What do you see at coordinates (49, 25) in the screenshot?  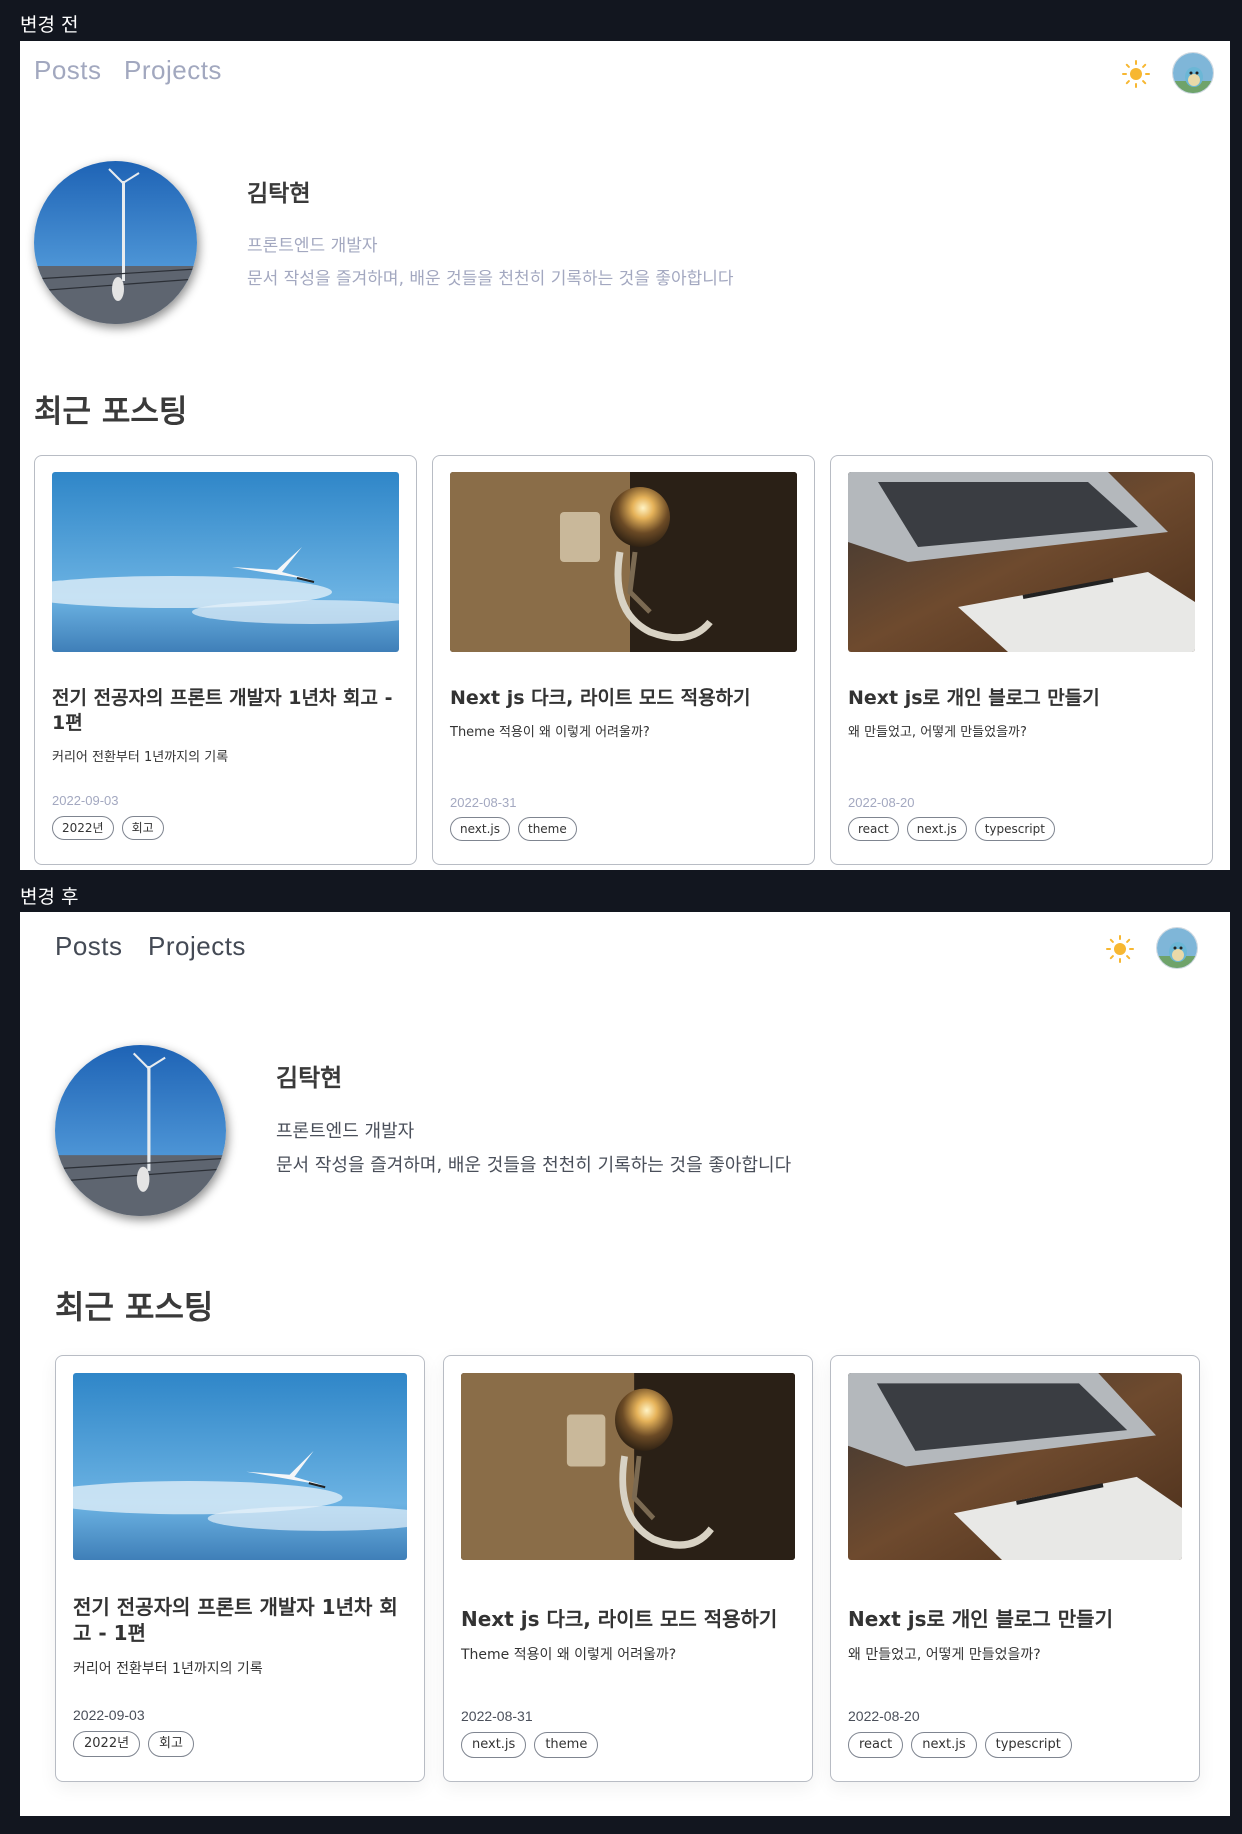 I see `before-label: 변경 전` at bounding box center [49, 25].